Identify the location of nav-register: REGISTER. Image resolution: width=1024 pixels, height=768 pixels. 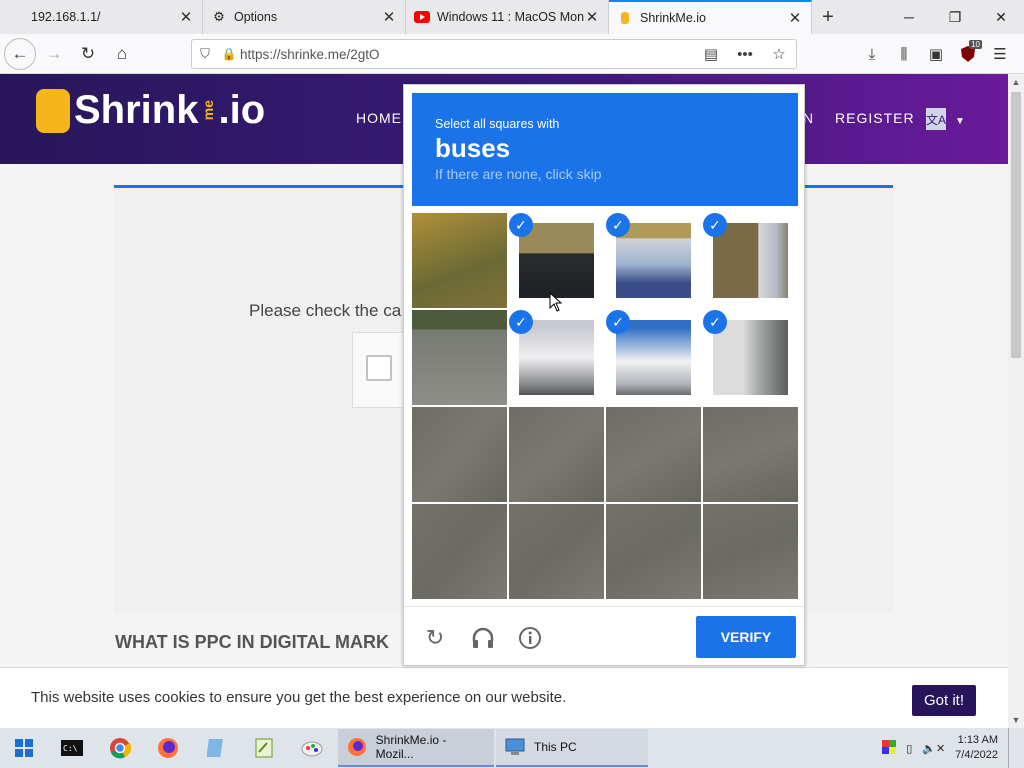
(875, 118).